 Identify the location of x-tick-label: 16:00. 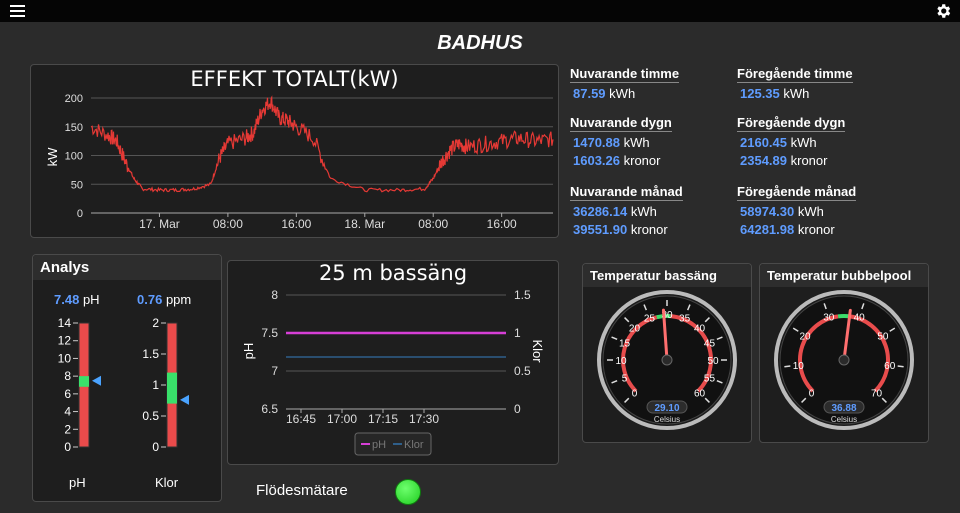
(296, 224).